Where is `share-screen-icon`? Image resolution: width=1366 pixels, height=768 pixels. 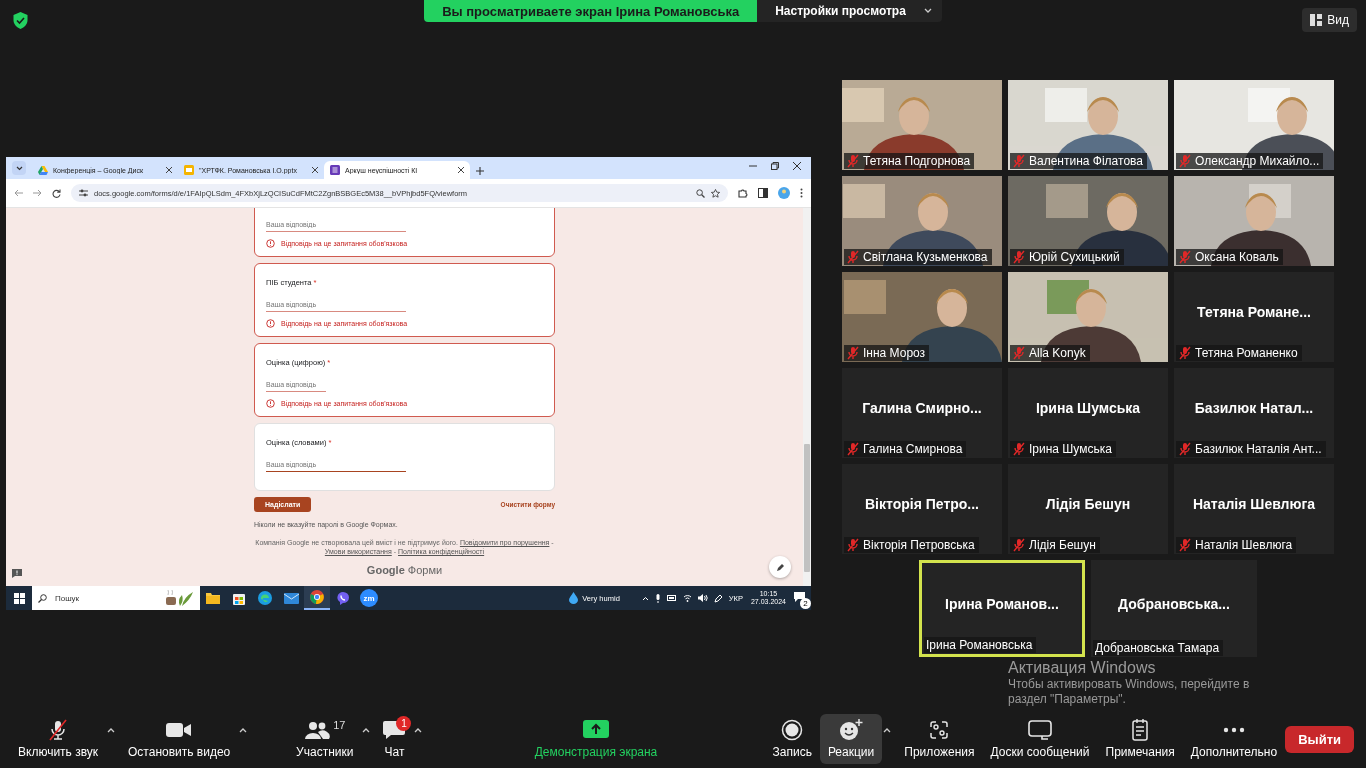 share-screen-icon is located at coordinates (595, 730).